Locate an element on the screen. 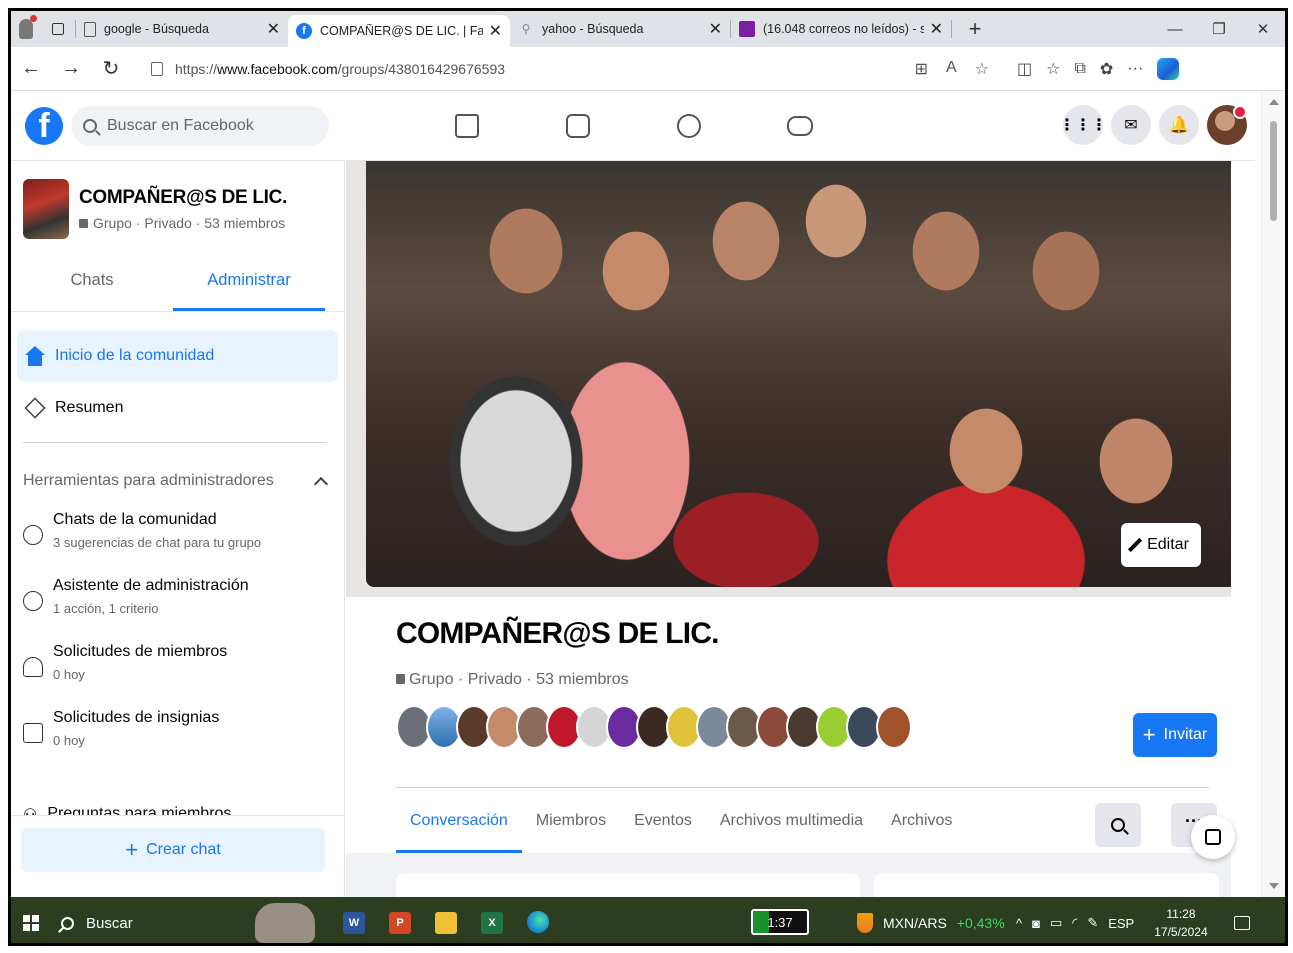  minimize-icon: — is located at coordinates (1175, 29).